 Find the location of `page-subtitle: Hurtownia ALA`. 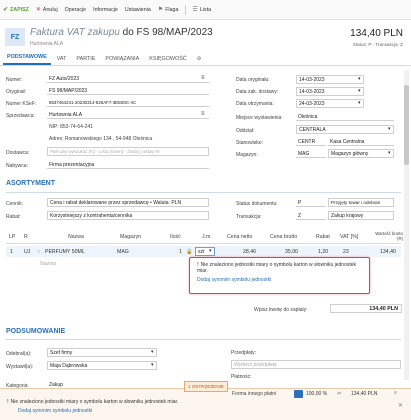

page-subtitle: Hurtownia ALA is located at coordinates (47, 44).